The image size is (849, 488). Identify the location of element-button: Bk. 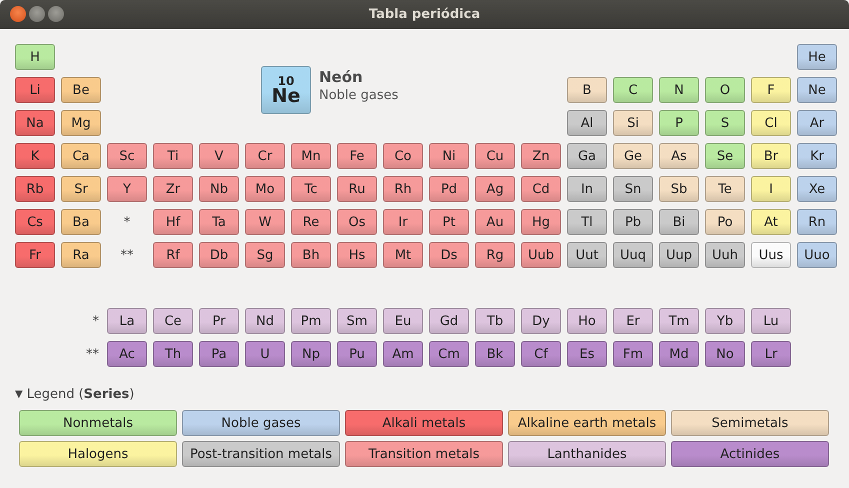
(495, 354).